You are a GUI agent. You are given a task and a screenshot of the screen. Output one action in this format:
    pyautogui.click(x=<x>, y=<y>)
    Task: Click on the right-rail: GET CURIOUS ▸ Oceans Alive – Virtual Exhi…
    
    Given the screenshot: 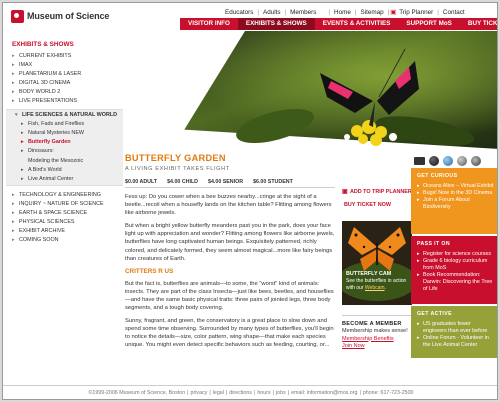 What is the action you would take?
    pyautogui.click(x=454, y=263)
    